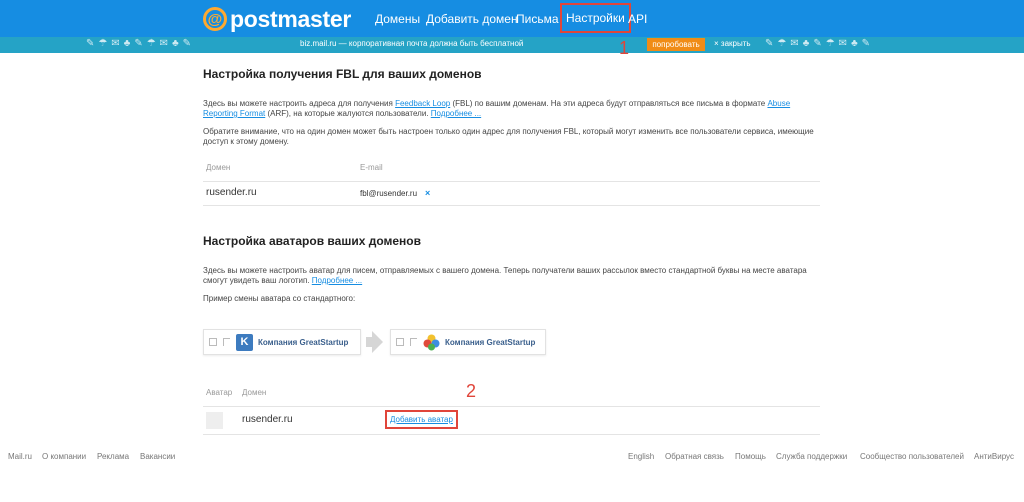 This screenshot has height=502, width=1024. What do you see at coordinates (595, 18) in the screenshot?
I see `nav-settings: Настройки` at bounding box center [595, 18].